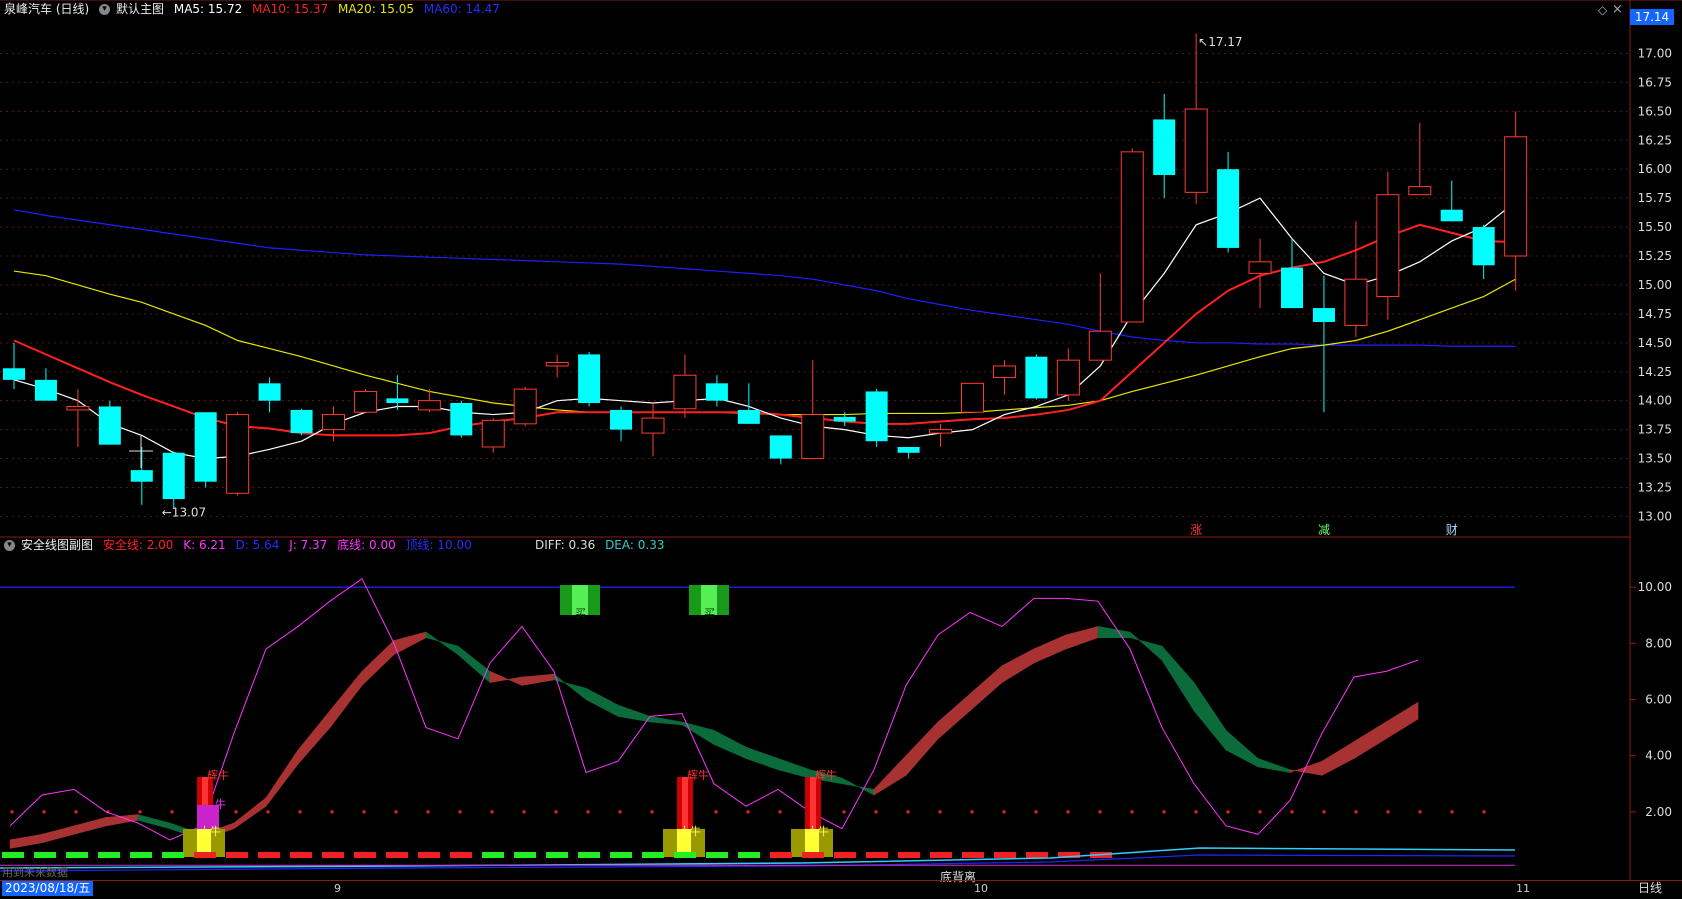 The height and width of the screenshot is (899, 1682). Describe the element at coordinates (220, 804) in the screenshot. I see `bull-mid-label: 牛` at that location.